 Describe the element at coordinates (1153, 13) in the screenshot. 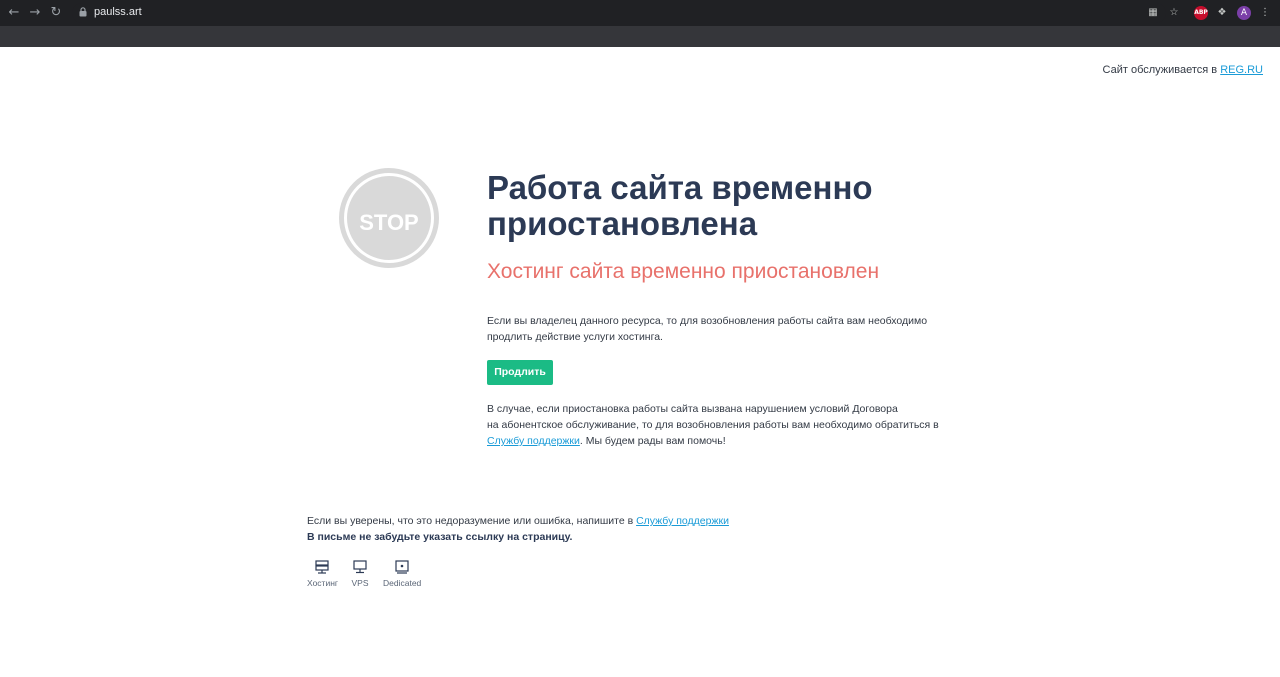

I see `translate-icon: ▦` at that location.